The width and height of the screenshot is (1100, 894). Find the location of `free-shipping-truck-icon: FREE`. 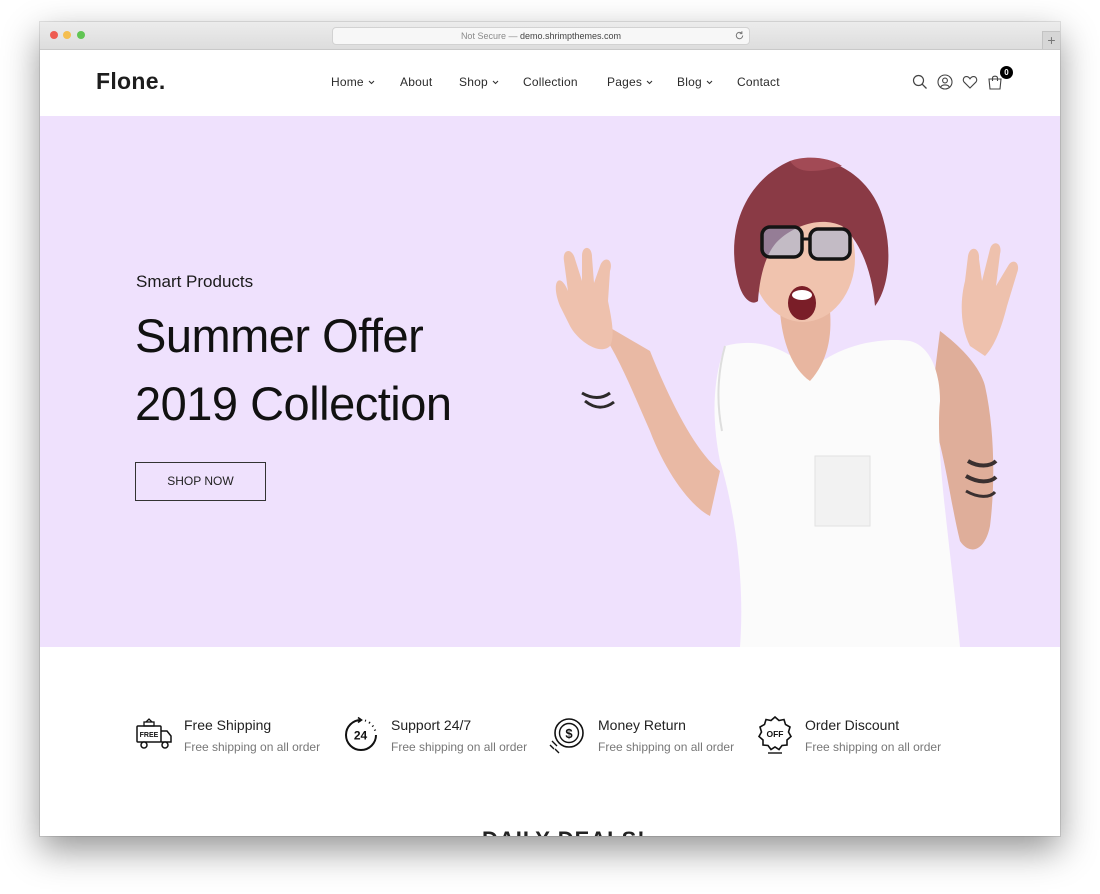

free-shipping-truck-icon: FREE is located at coordinates (154, 733).